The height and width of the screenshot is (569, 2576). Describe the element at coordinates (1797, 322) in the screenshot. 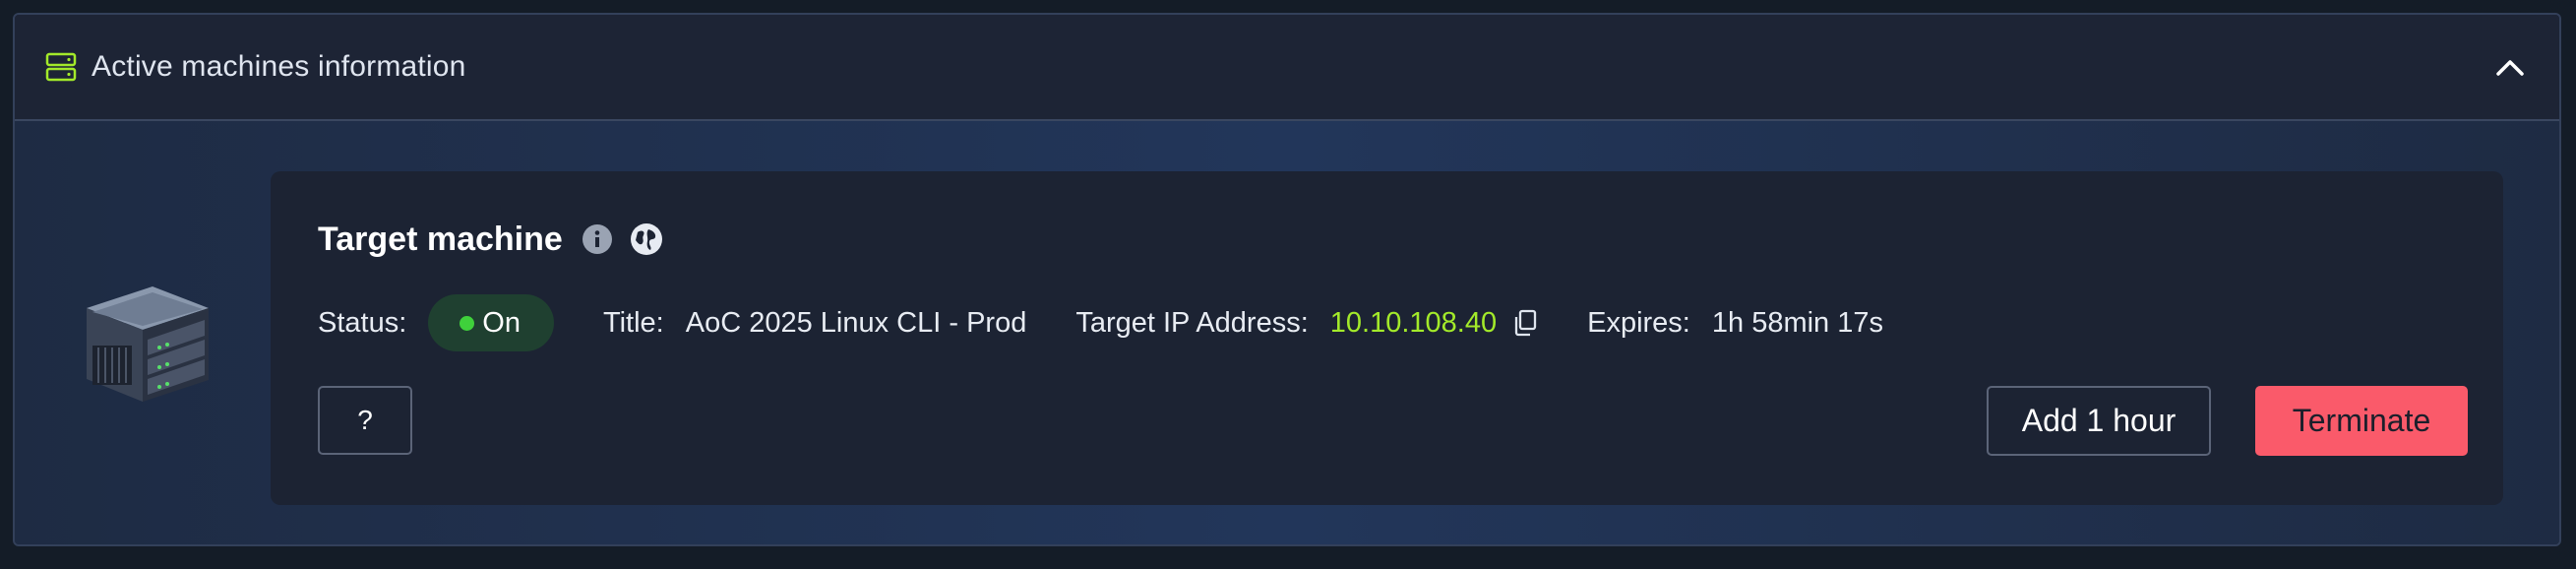

I see `expires-value: 1h 58min 17s` at that location.